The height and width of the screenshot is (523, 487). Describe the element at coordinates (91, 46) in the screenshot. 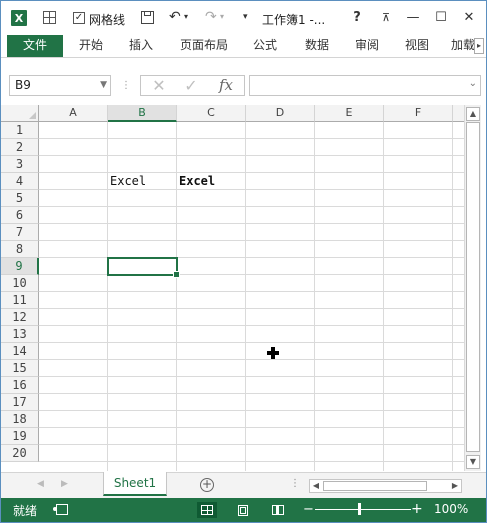

I see `tab-home: 开始` at that location.